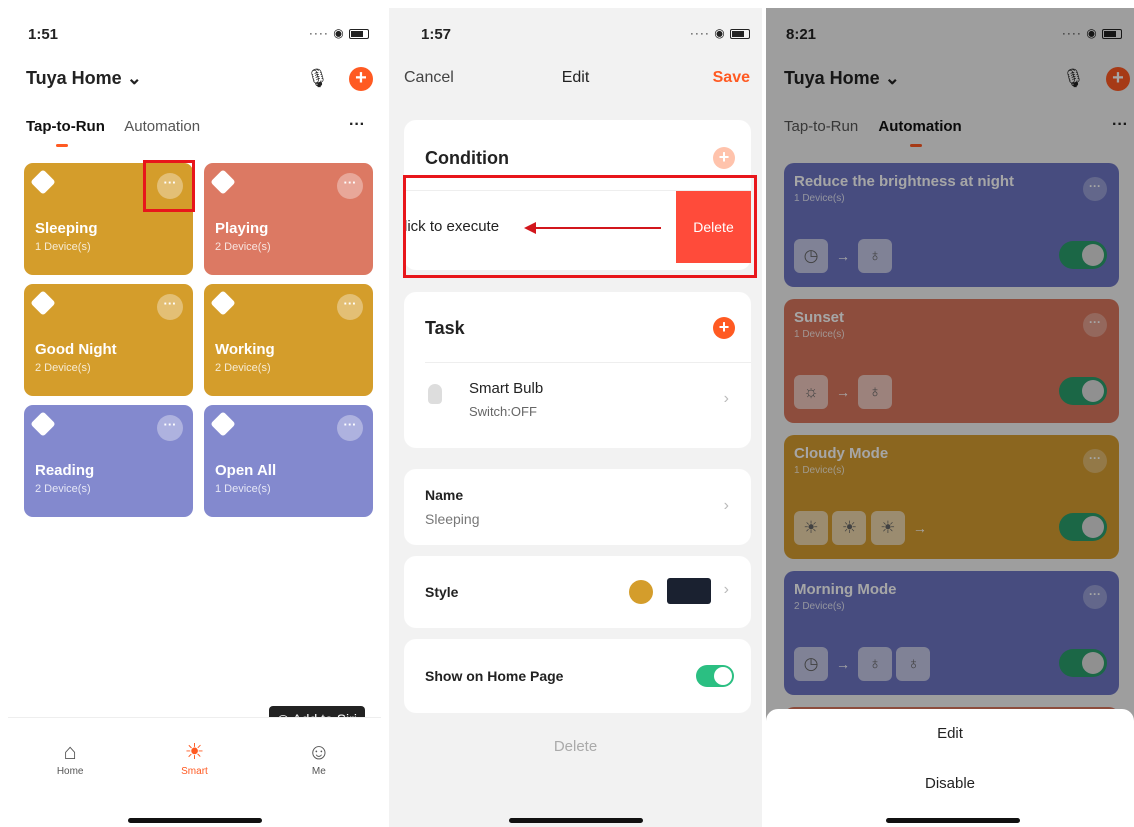 This screenshot has width=1134, height=827. I want to click on microphone-icon: 🎙, so click(317, 79).